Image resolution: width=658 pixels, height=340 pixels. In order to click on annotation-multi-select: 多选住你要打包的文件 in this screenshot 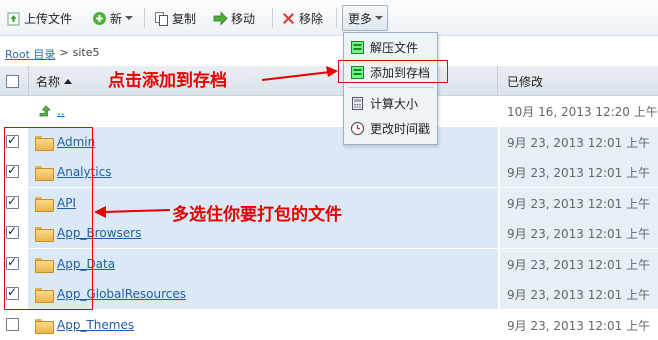, I will do `click(257, 215)`.